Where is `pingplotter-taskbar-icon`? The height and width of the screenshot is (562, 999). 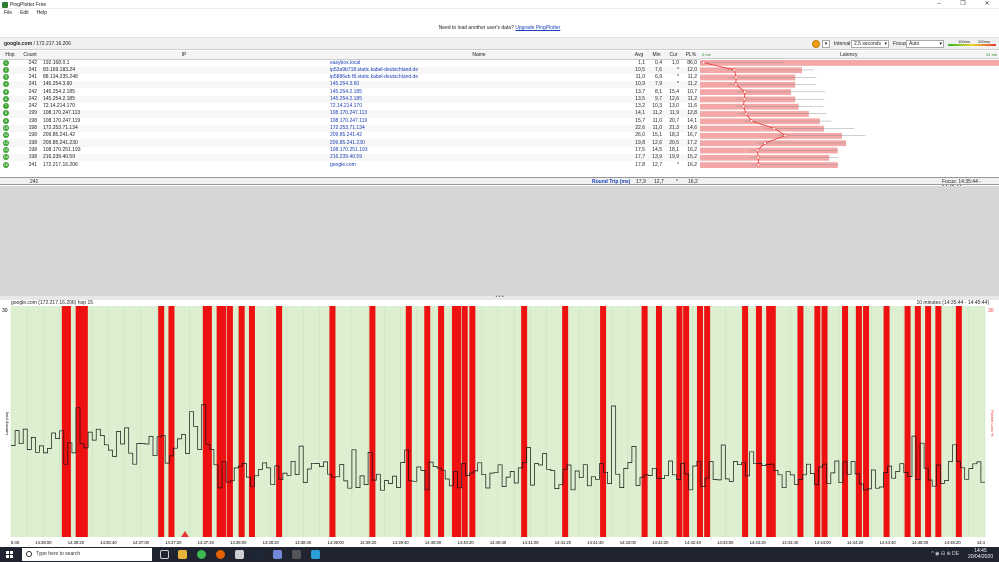 pingplotter-taskbar-icon is located at coordinates (315, 554).